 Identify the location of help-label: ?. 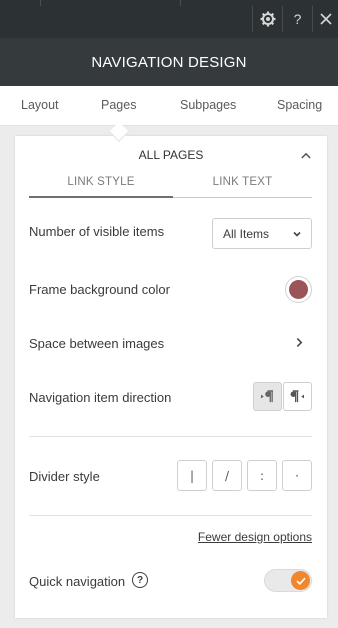
(297, 19).